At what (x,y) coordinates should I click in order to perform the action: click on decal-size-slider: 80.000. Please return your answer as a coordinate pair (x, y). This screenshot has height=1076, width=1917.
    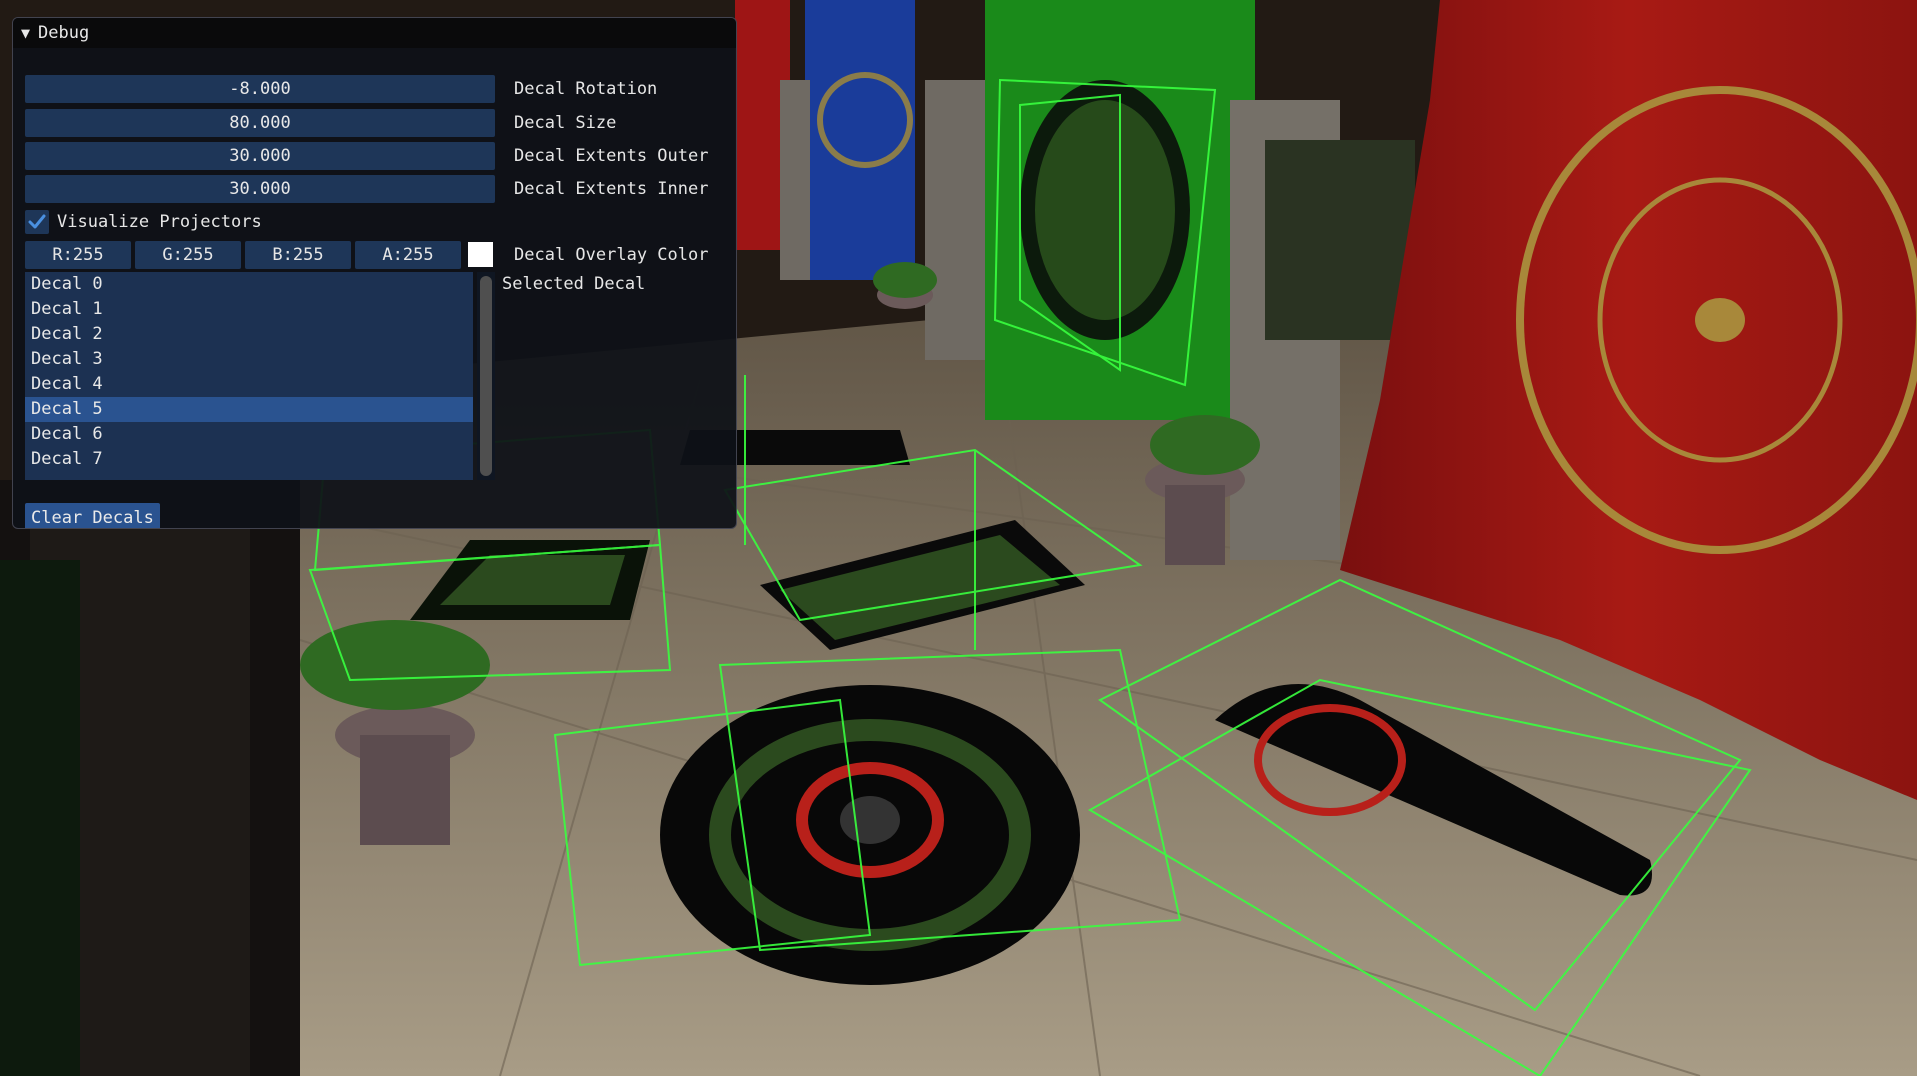
    Looking at the image, I should click on (260, 122).